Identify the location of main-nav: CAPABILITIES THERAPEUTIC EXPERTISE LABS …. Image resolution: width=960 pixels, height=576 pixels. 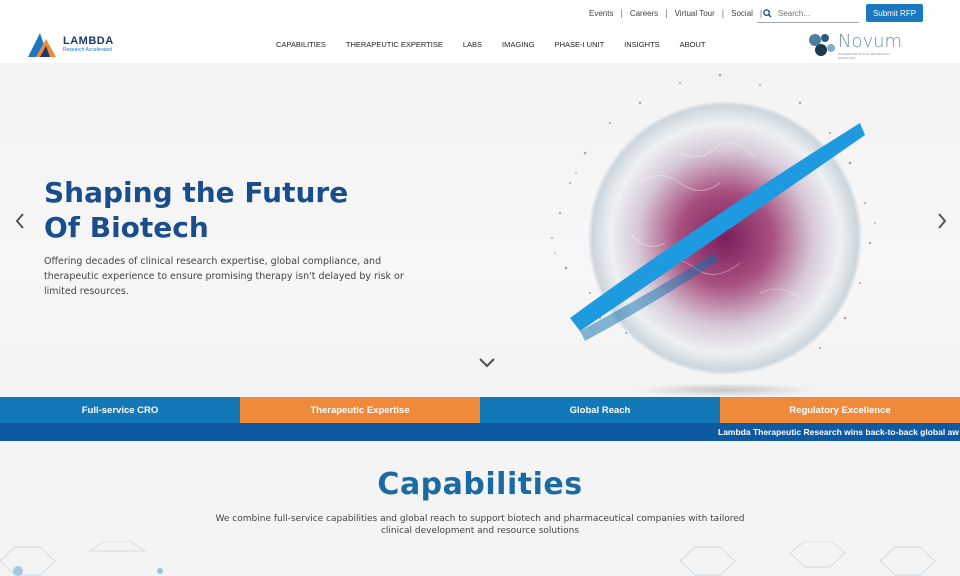
(500, 44).